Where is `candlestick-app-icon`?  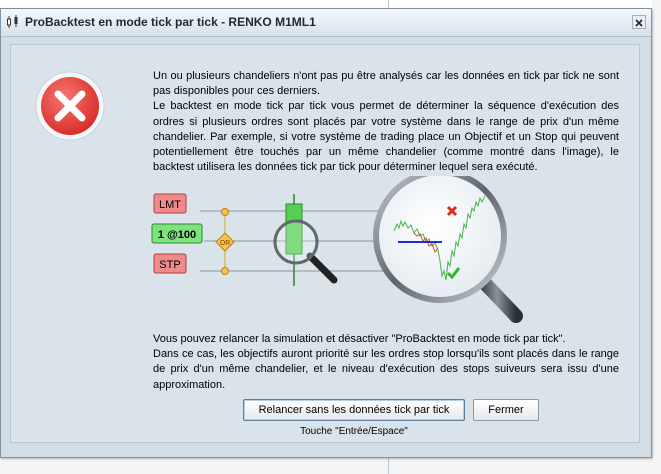 candlestick-app-icon is located at coordinates (12, 21).